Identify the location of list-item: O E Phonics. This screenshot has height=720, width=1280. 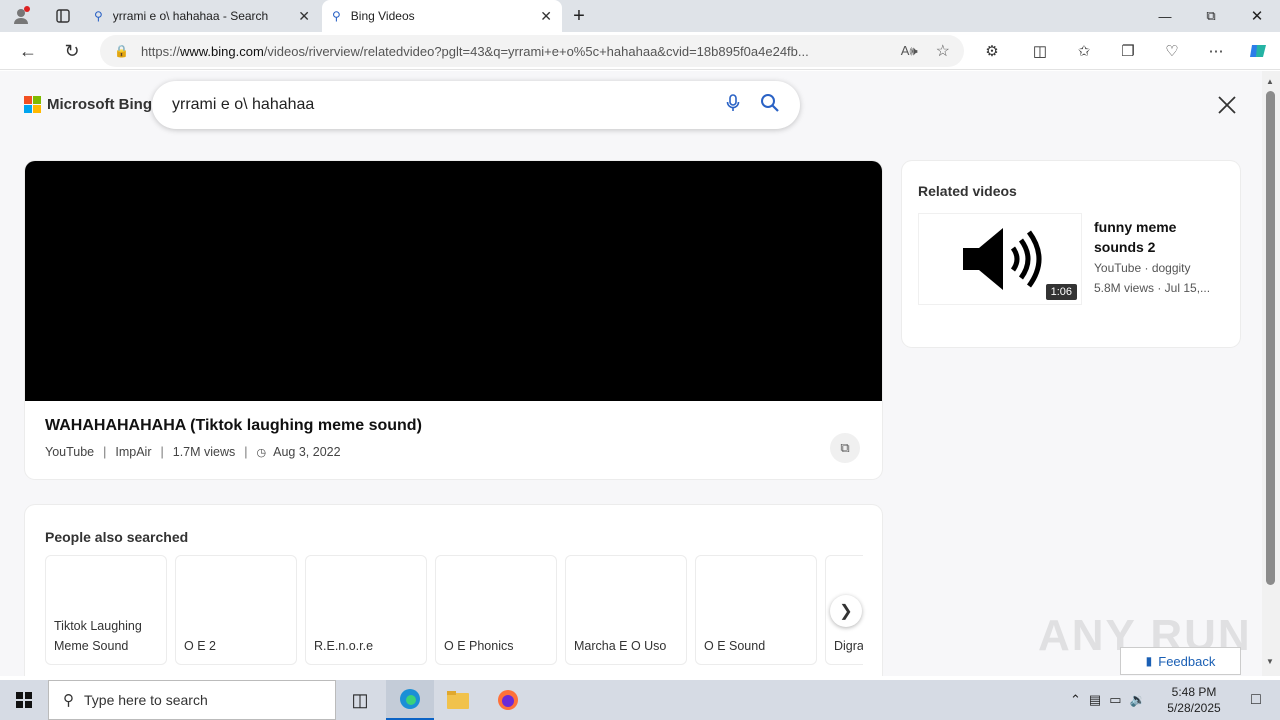
(496, 610).